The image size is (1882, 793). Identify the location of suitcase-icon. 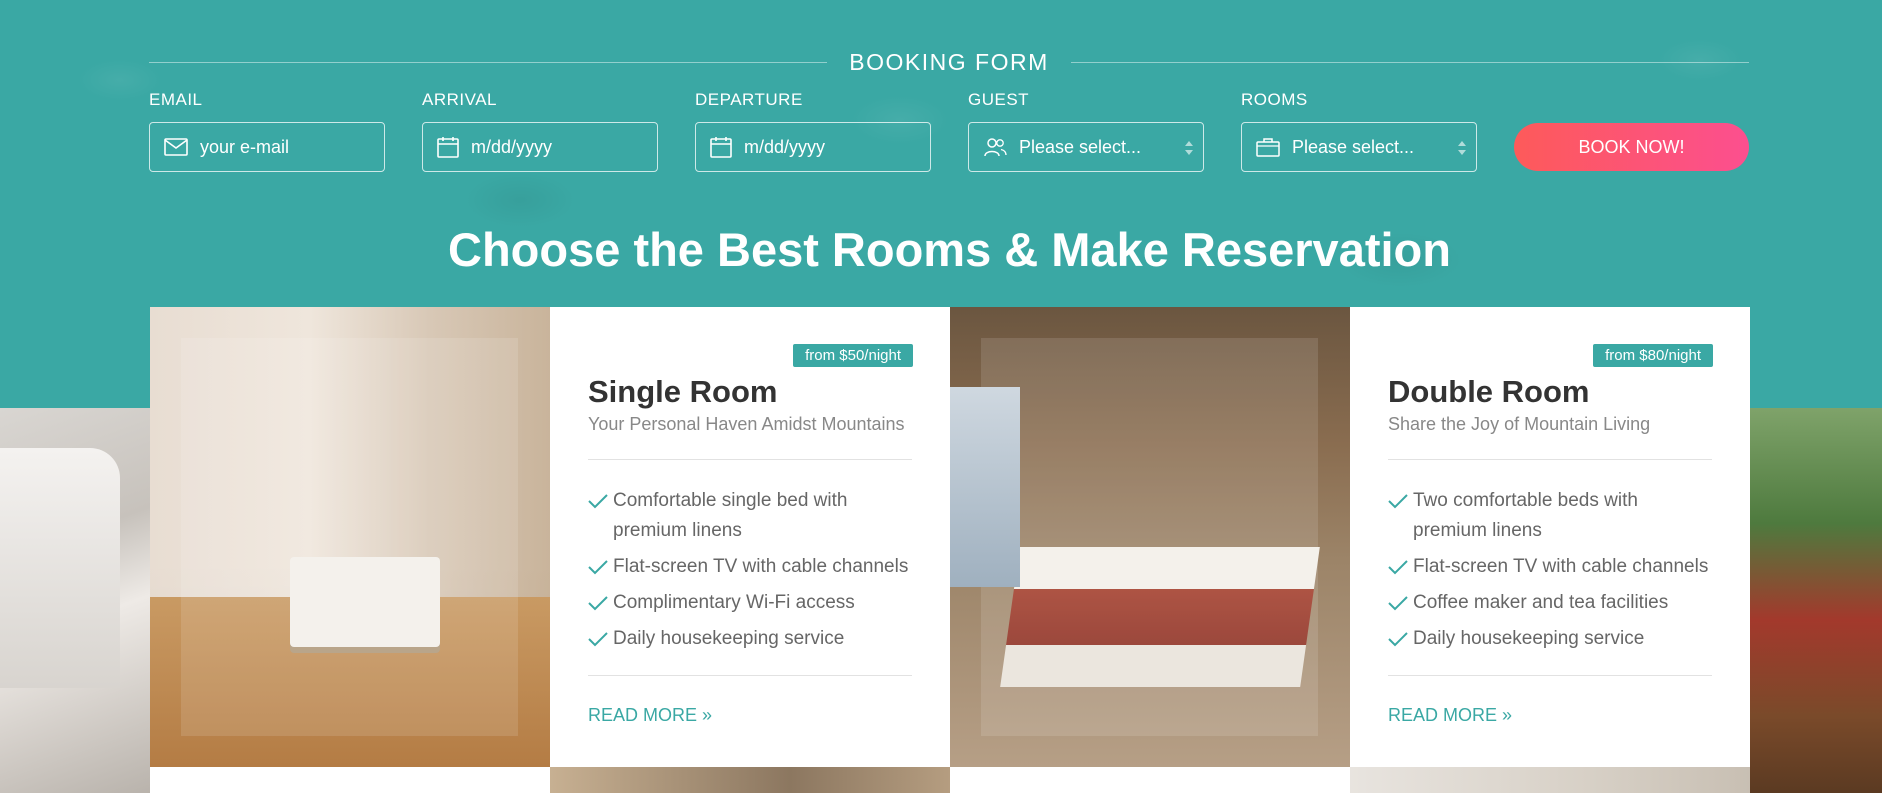
(1268, 147).